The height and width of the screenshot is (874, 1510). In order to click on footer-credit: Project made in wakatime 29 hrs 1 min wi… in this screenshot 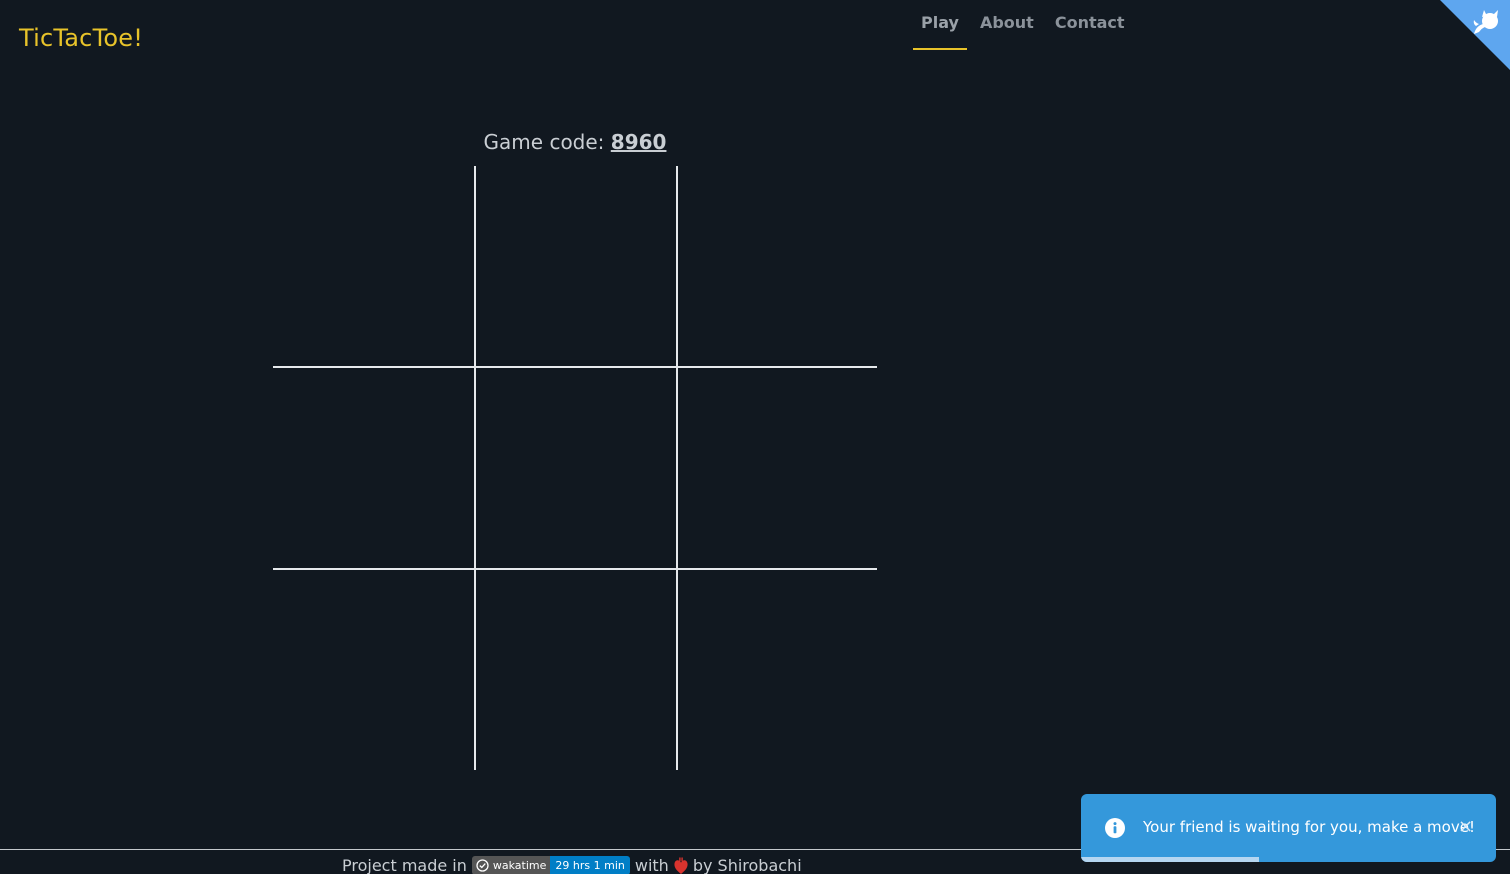, I will do `click(572, 865)`.